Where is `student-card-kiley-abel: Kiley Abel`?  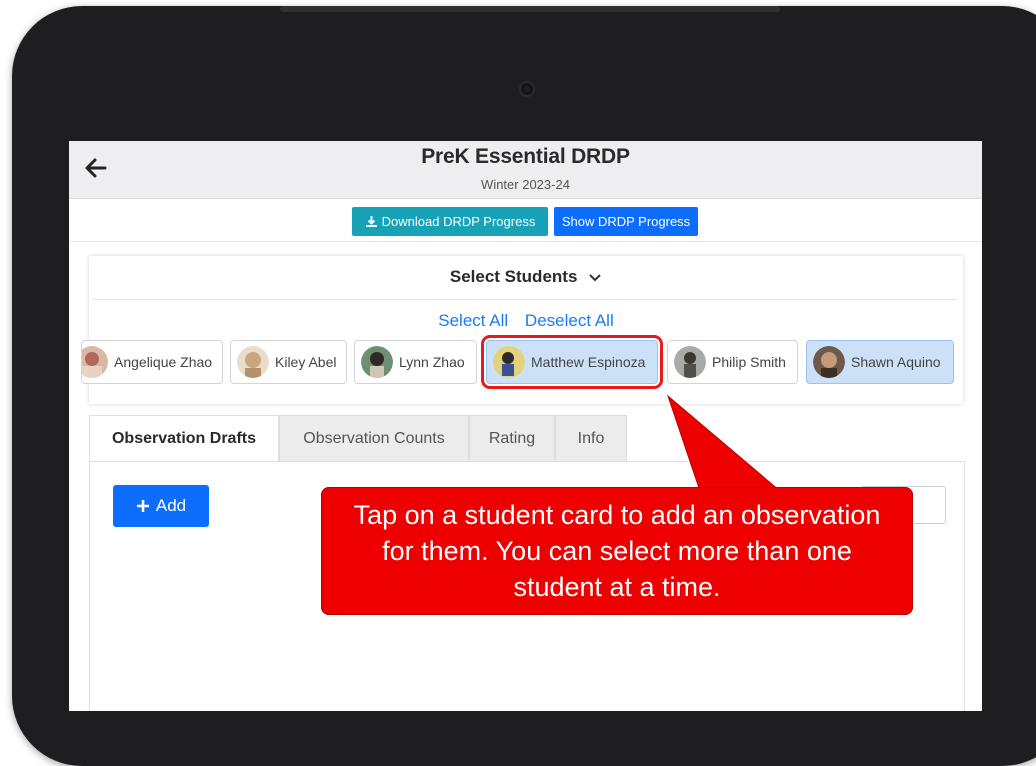
student-card-kiley-abel: Kiley Abel is located at coordinates (288, 362).